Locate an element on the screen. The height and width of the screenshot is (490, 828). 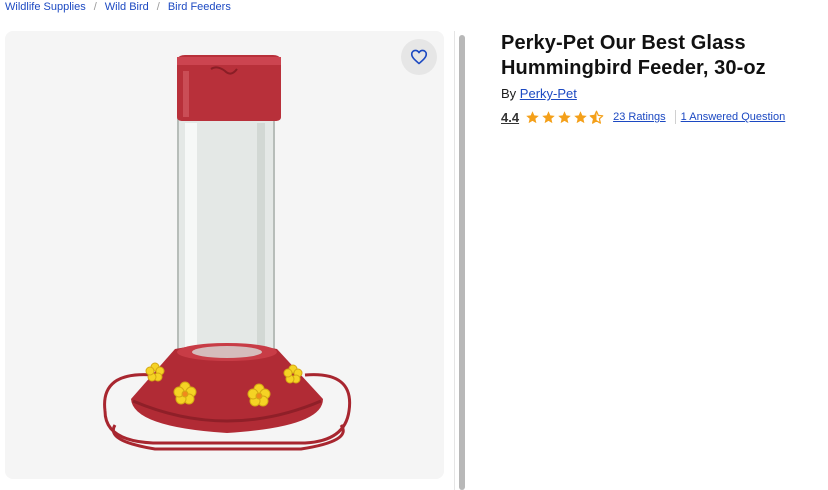
star-half-icon is located at coordinates (596, 117).